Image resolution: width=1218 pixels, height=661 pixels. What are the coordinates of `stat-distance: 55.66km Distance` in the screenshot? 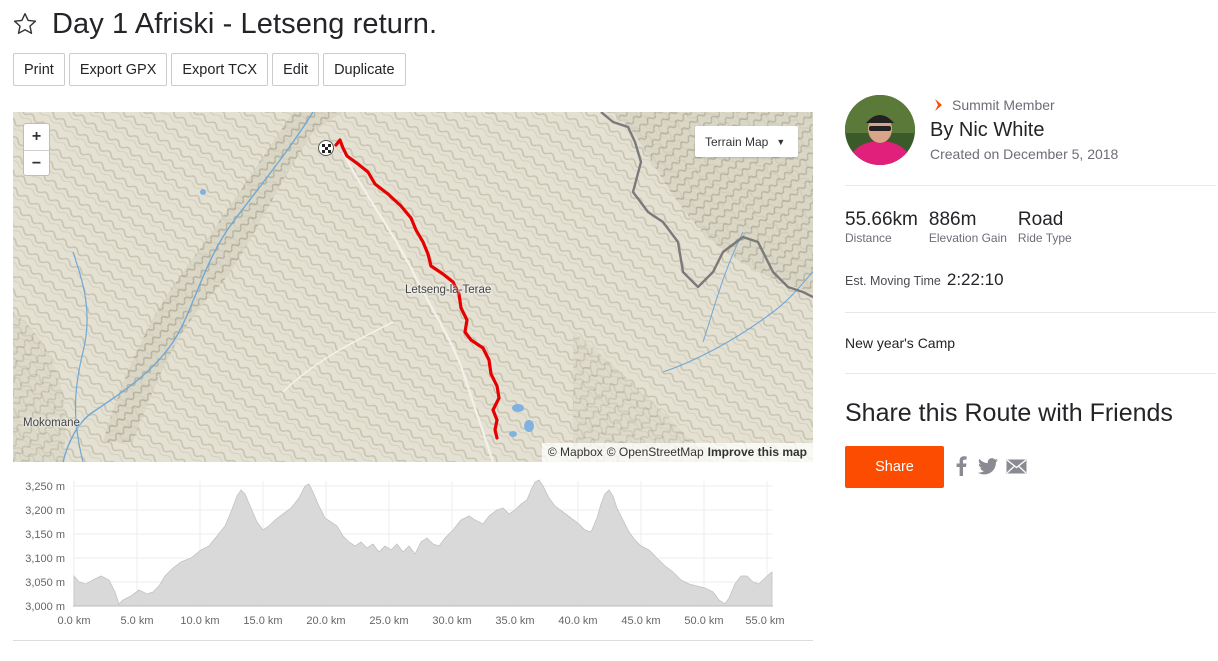 It's located at (881, 227).